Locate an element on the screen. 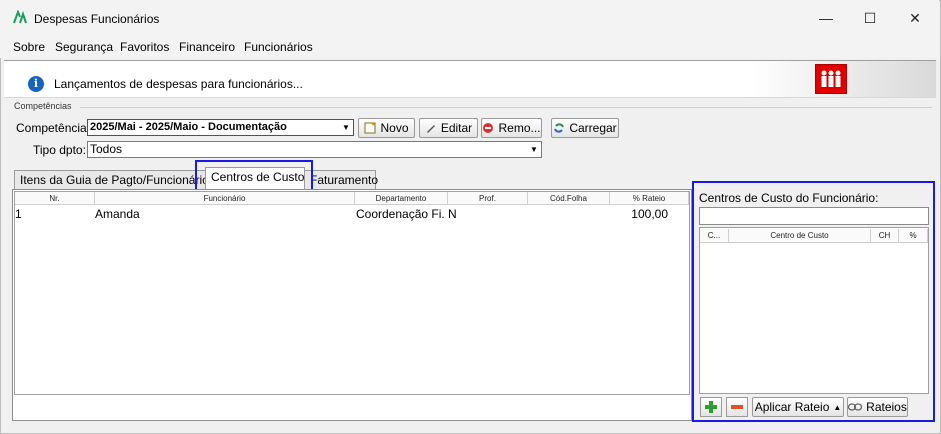 The image size is (941, 434). carregar-label: Carregar is located at coordinates (593, 128).